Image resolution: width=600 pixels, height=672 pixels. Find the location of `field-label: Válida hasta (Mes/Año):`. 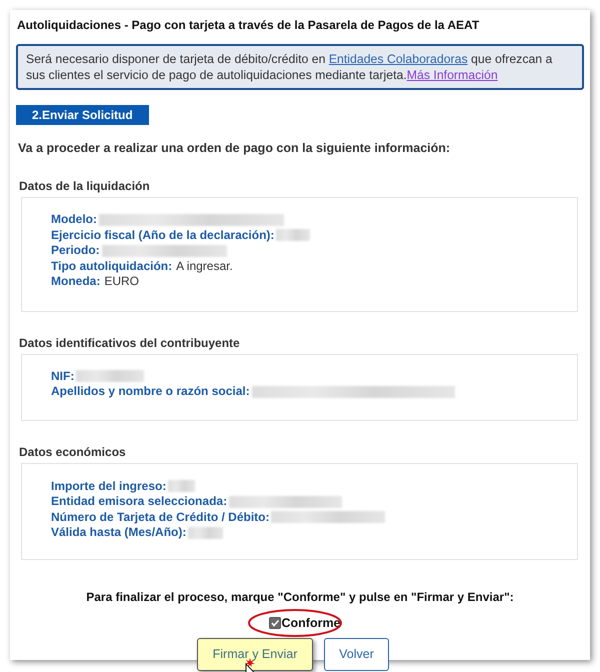

field-label: Válida hasta (Mes/Año): is located at coordinates (118, 532).